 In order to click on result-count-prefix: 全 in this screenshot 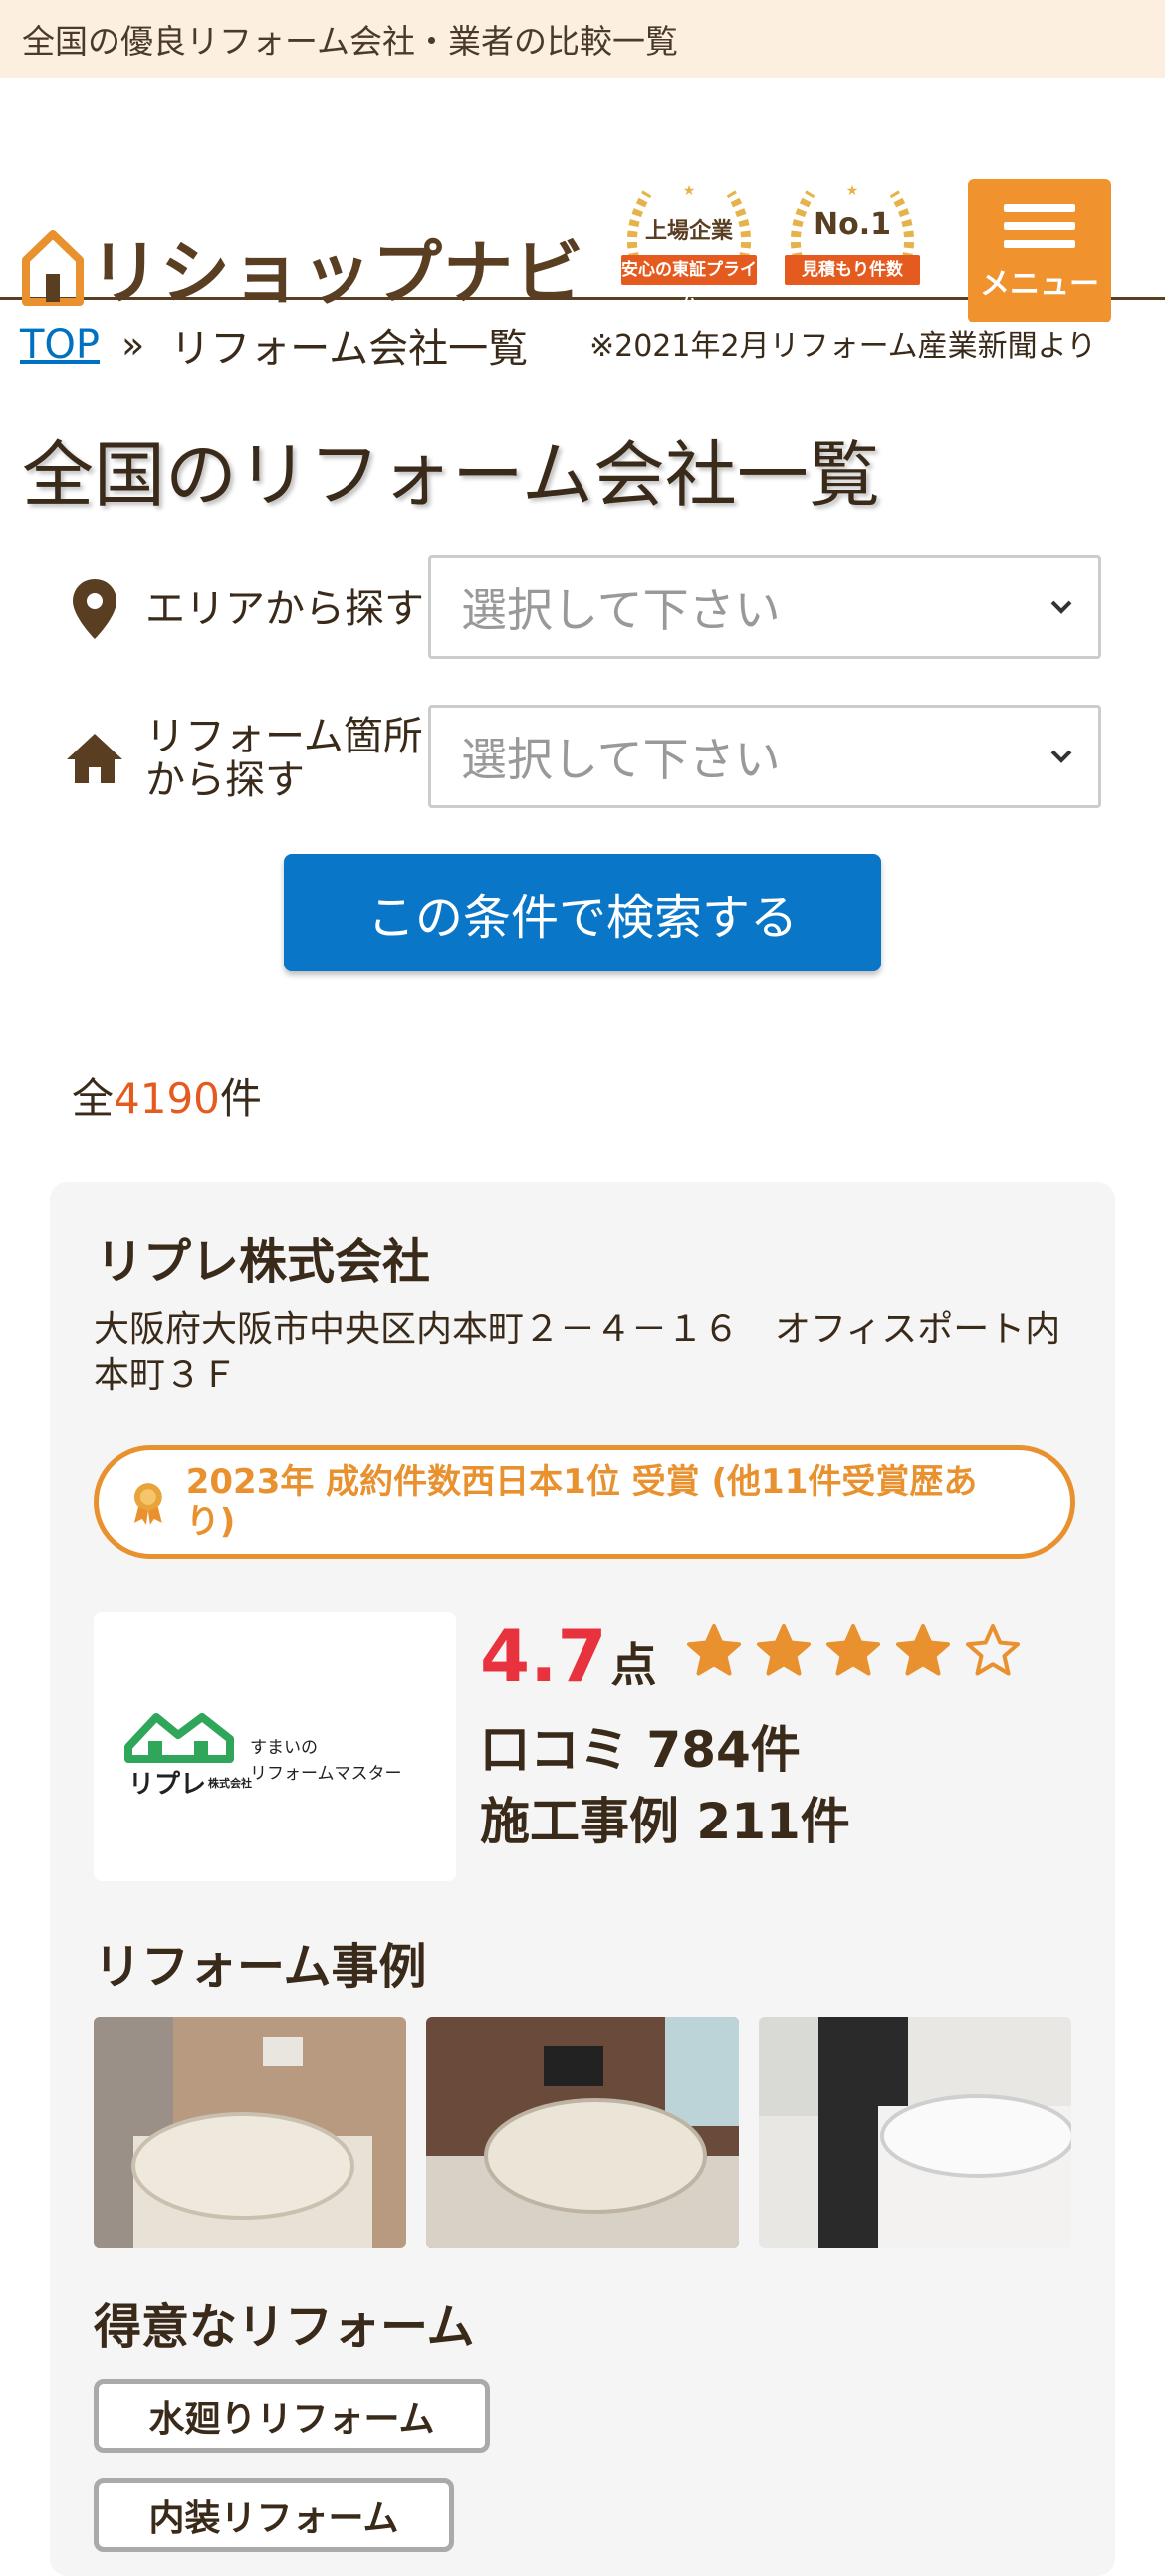, I will do `click(94, 1098)`.